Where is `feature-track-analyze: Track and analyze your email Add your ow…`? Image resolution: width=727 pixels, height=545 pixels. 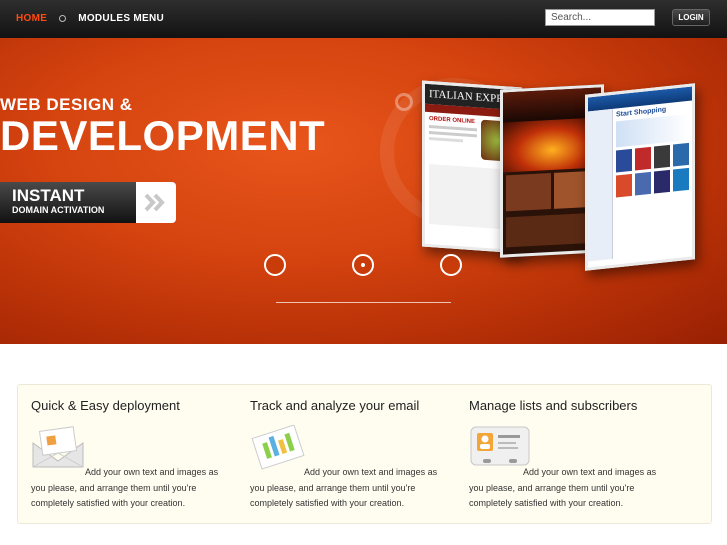
feature-track-analyze: Track and analyze your email Add your ow… is located at coordinates (342, 454).